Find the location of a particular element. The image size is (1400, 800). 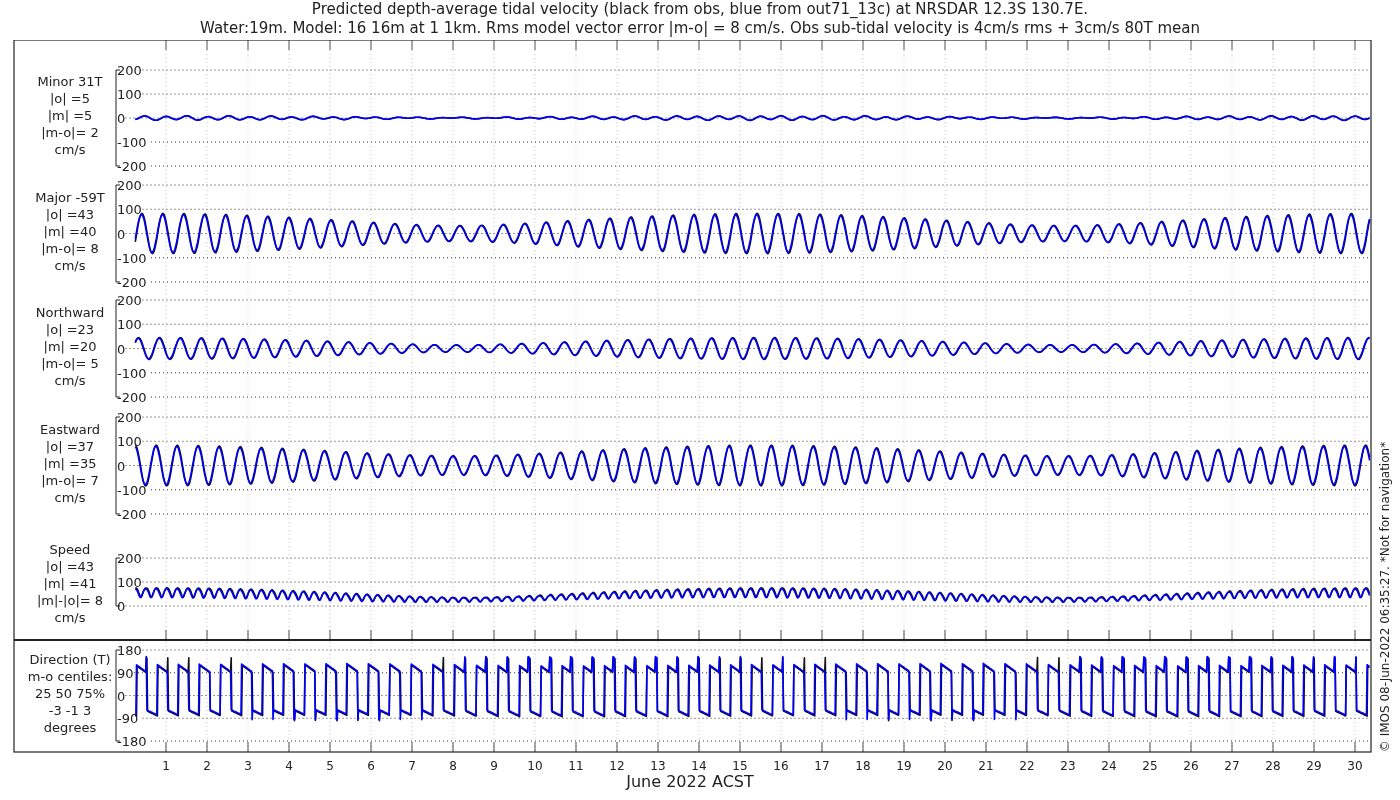

day-label: 16 is located at coordinates (781, 766).